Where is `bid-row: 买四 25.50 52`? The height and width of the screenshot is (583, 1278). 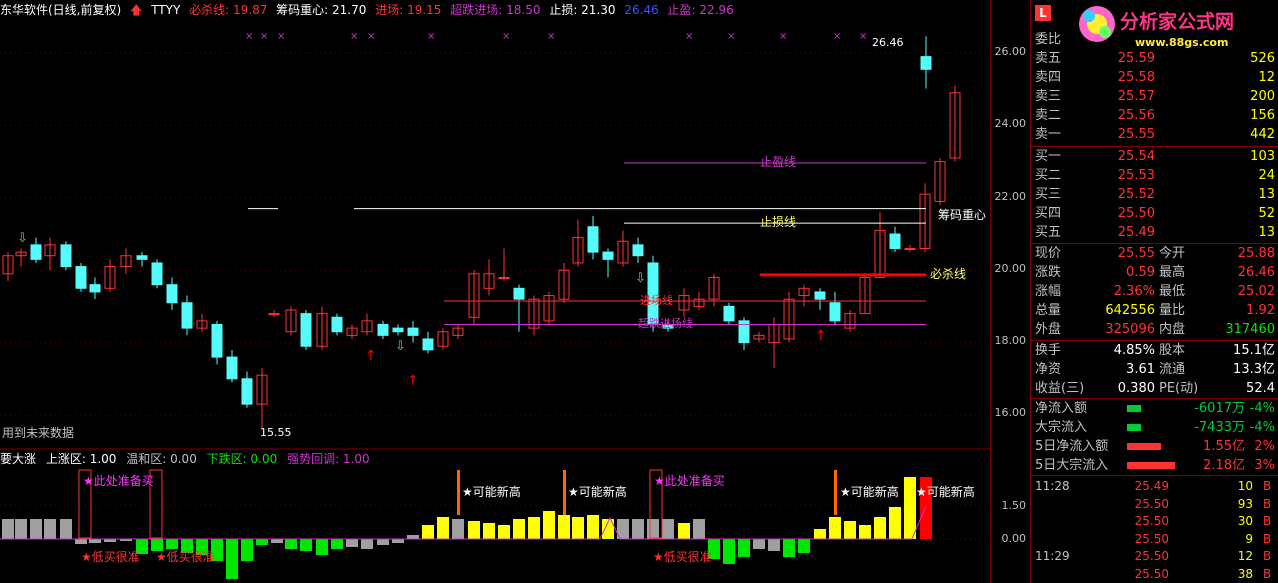 bid-row: 买四 25.50 52 is located at coordinates (1154, 213).